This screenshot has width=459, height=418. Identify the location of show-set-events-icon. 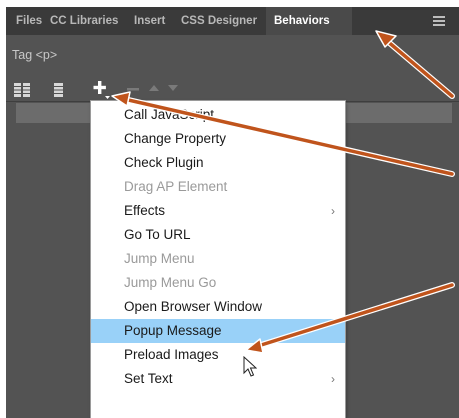
(22, 90).